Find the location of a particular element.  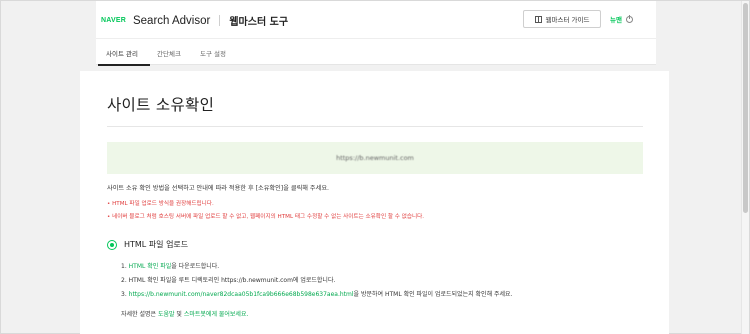

method-html-upload: HTML 파일 업로드 is located at coordinates (147, 244).